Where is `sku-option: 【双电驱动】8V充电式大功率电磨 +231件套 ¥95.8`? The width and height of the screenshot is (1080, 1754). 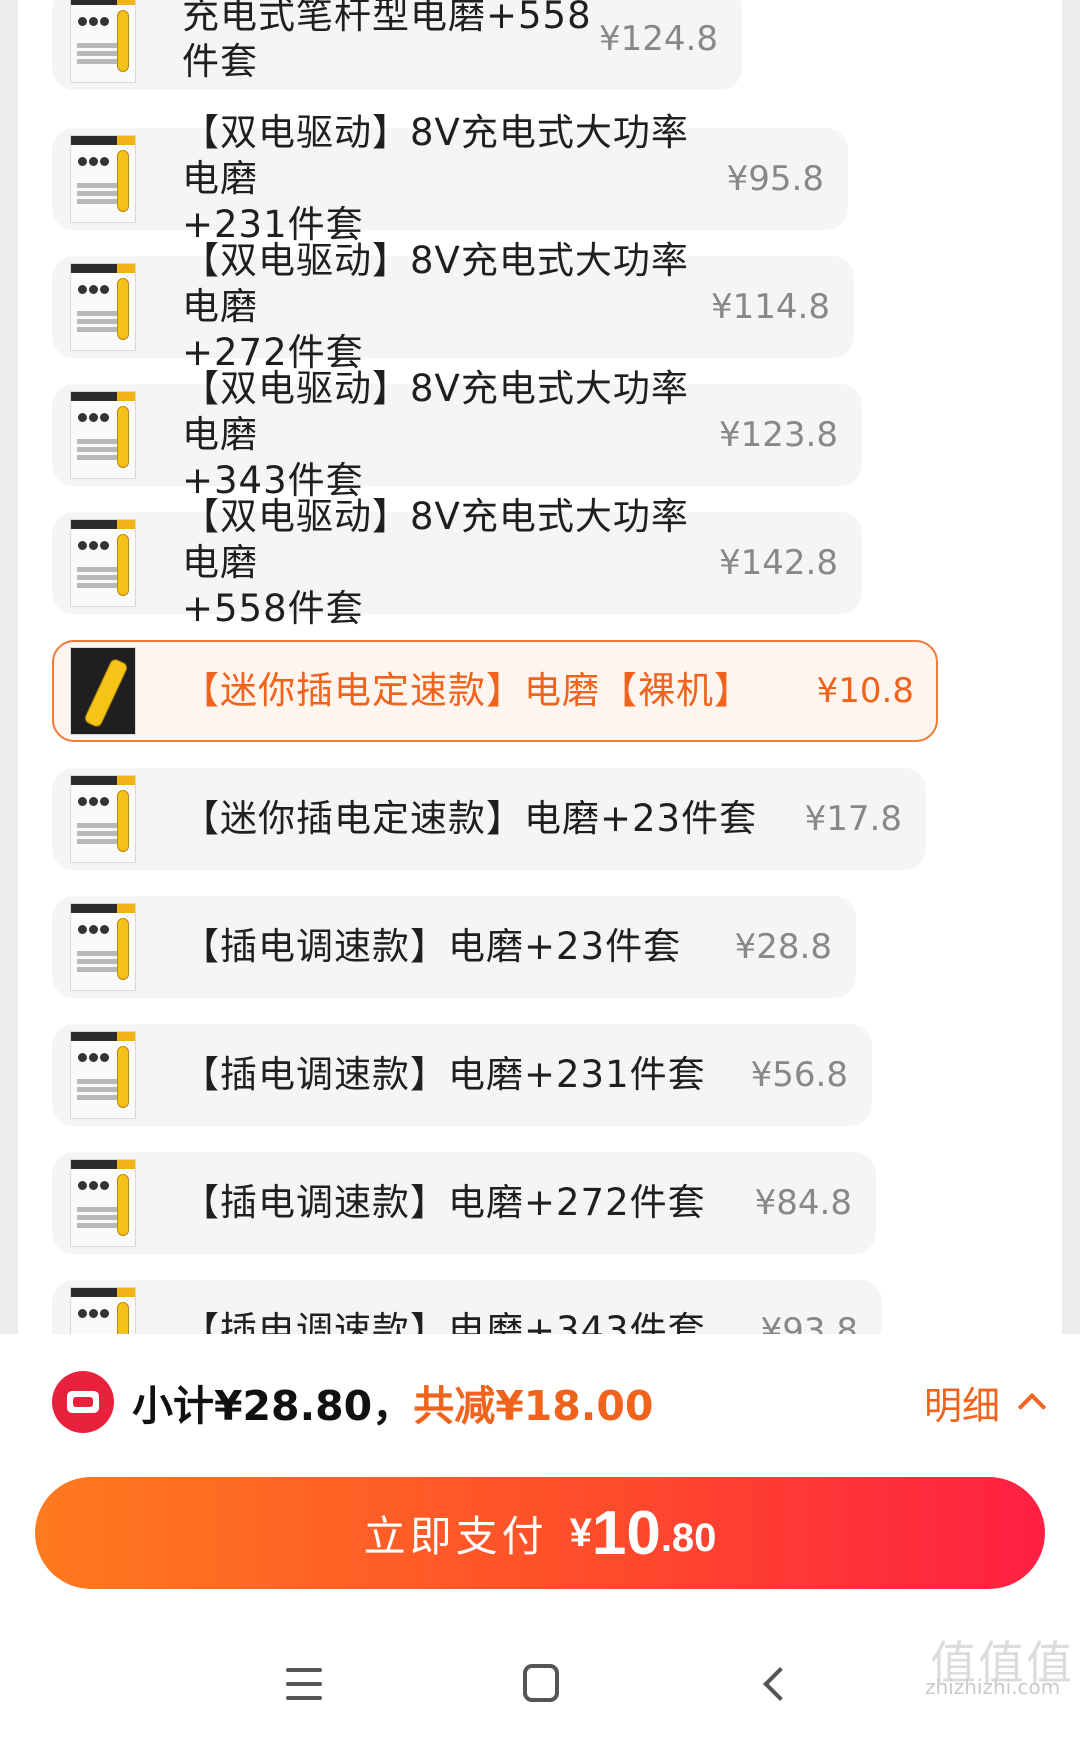 sku-option: 【双电驱动】8V充电式大功率电磨 +231件套 ¥95.8 is located at coordinates (450, 178).